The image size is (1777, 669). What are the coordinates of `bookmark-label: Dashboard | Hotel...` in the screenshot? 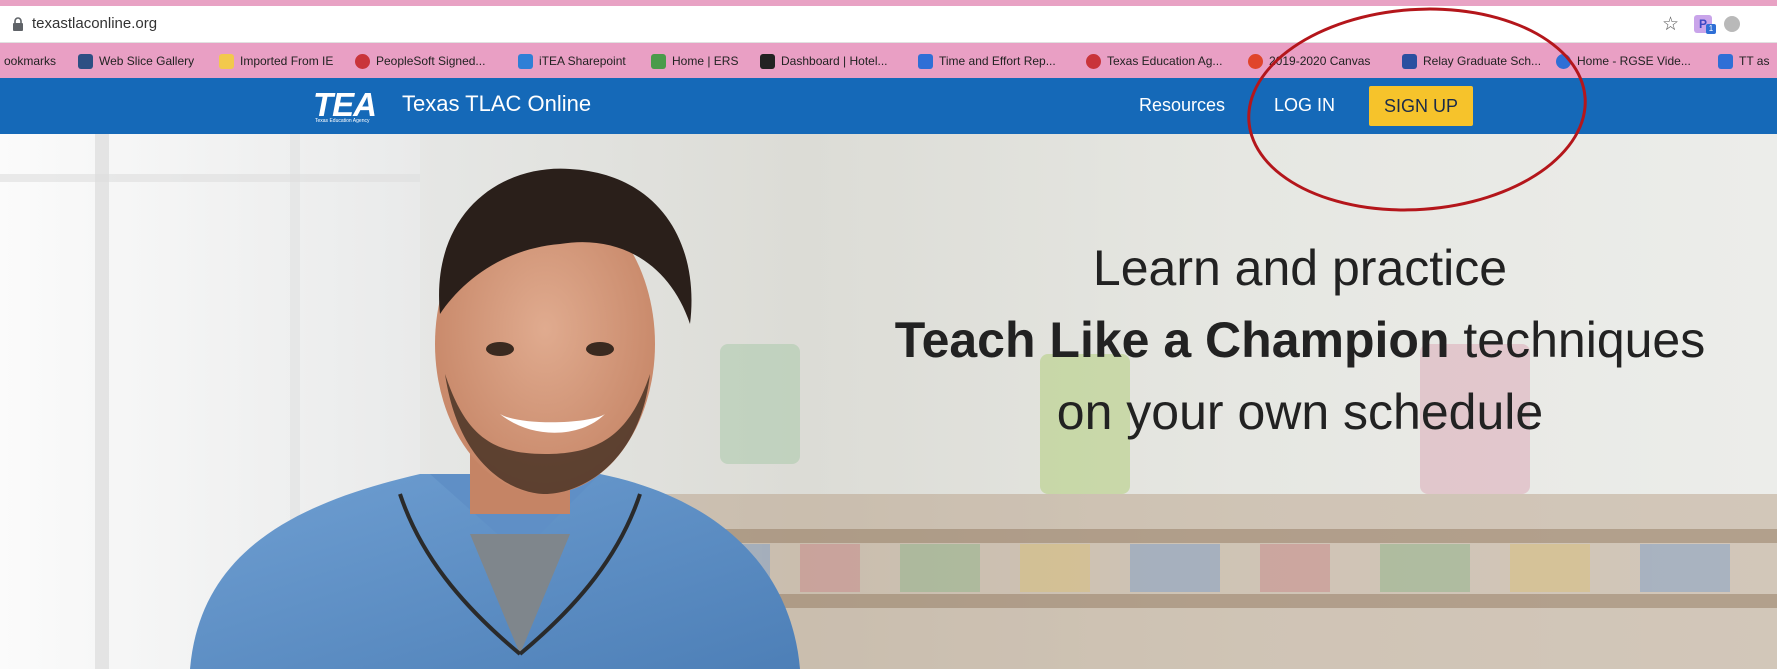 It's located at (834, 61).